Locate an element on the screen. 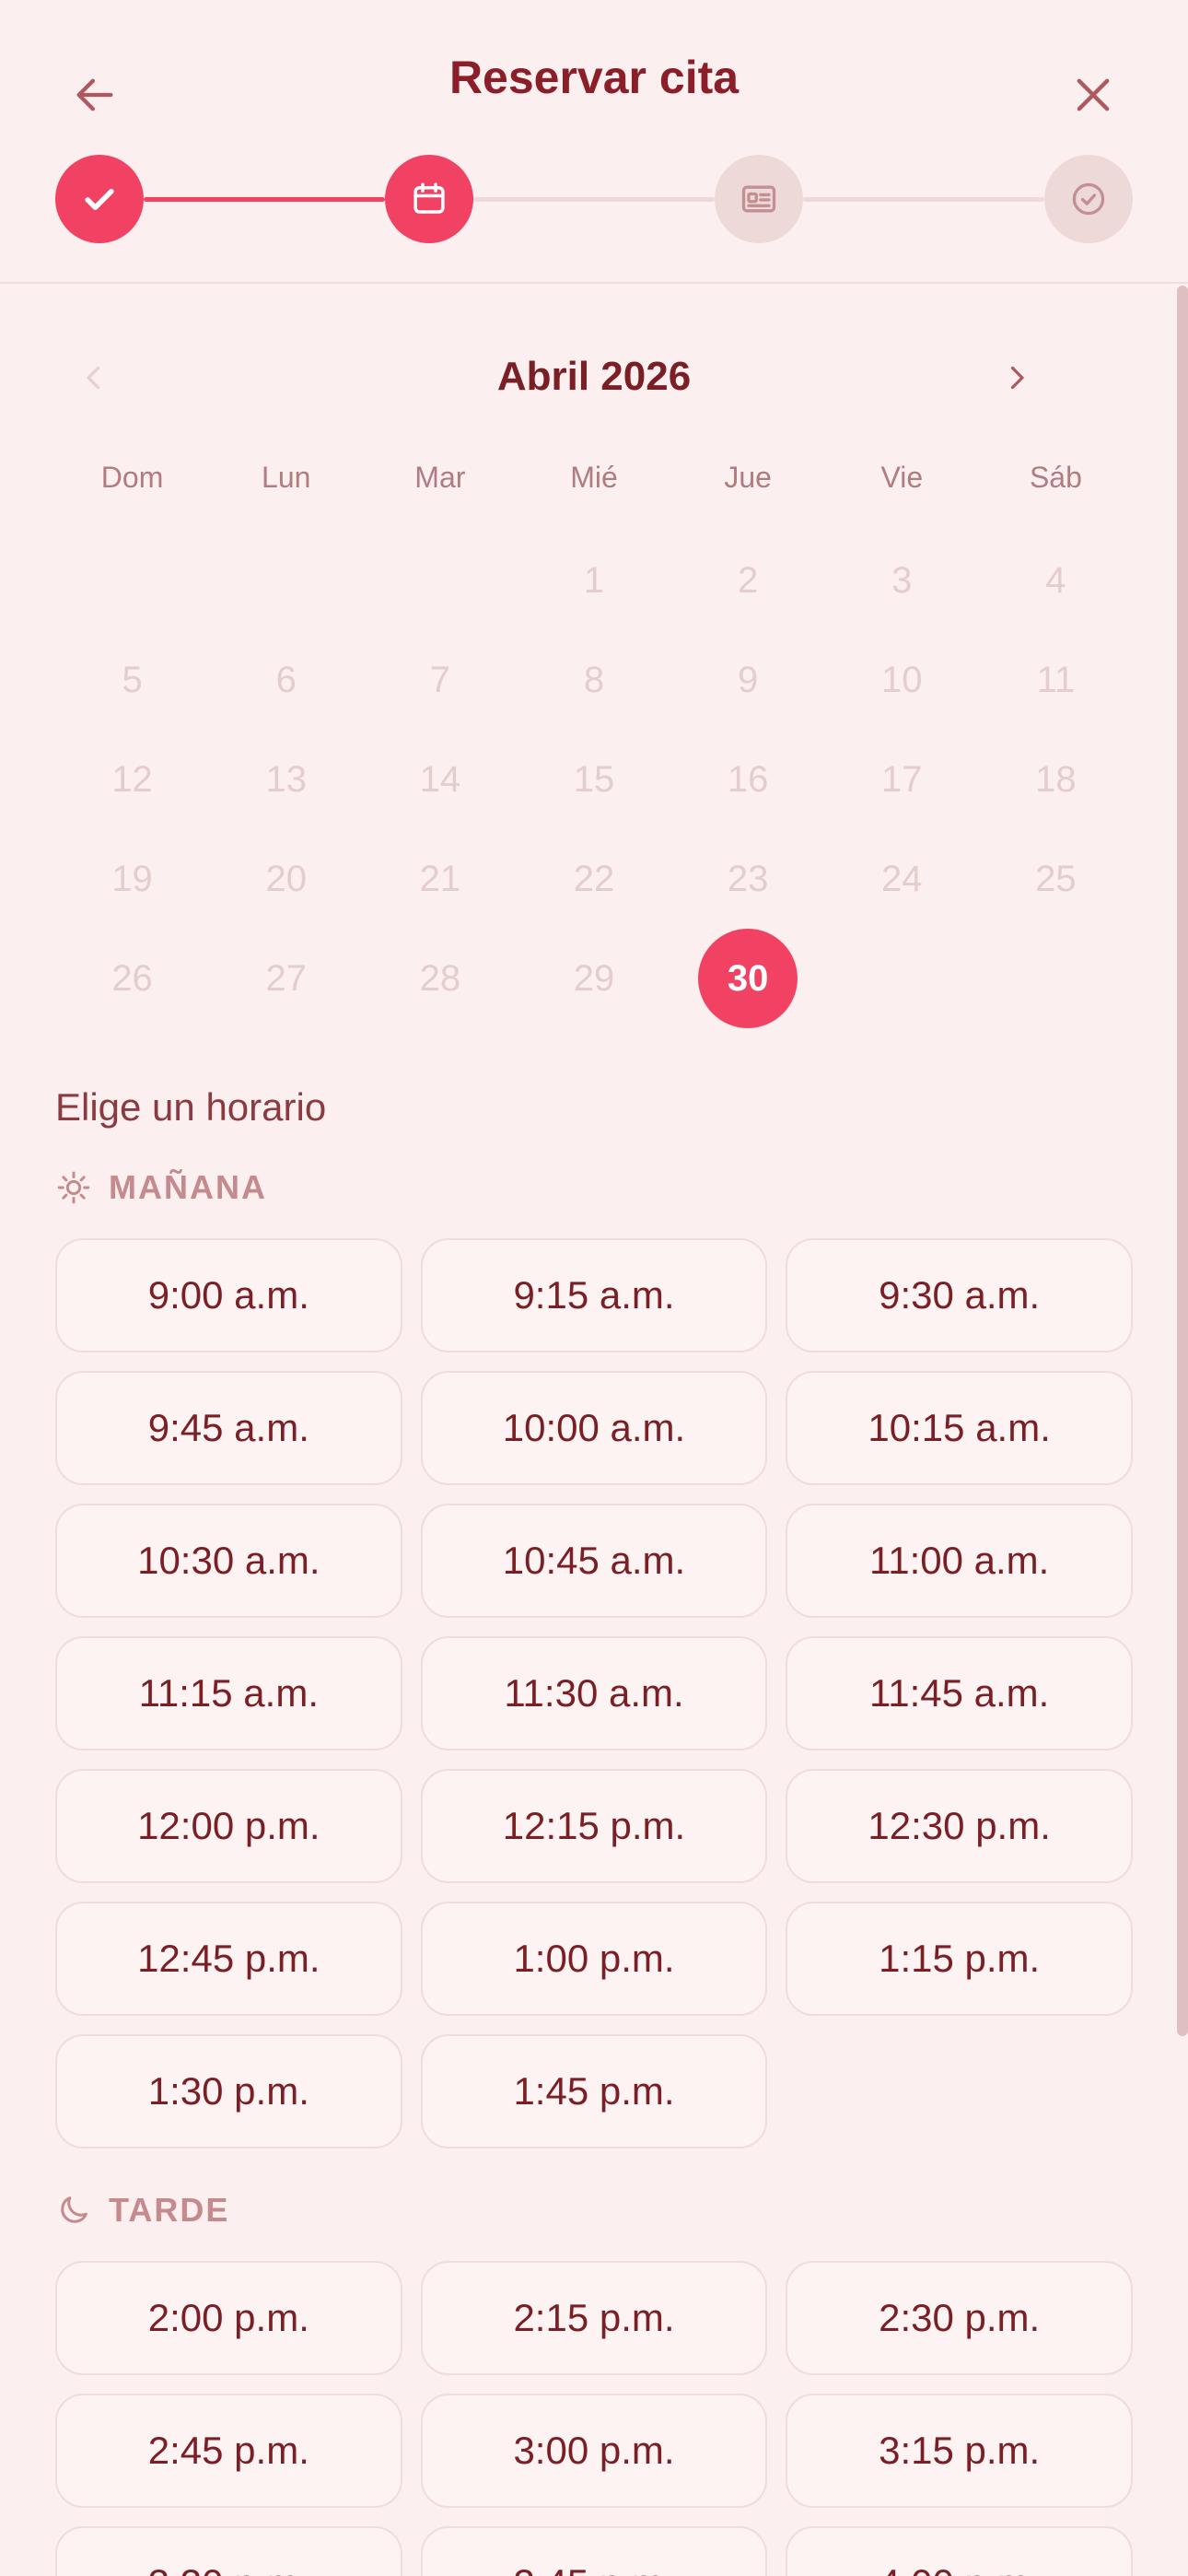 The image size is (1188, 2576). calendar-day-number: 4 is located at coordinates (1055, 580).